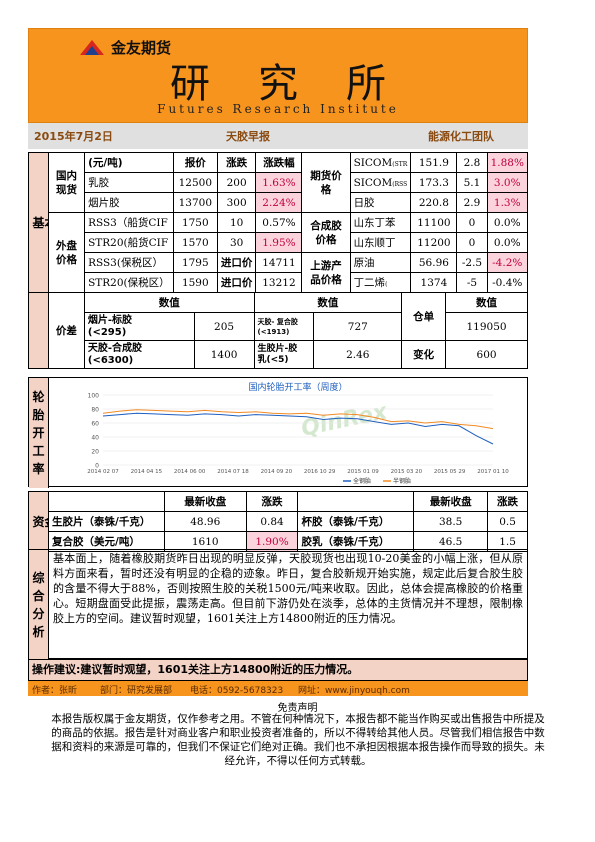 Image resolution: width=595 pixels, height=842 pixels. Describe the element at coordinates (451, 521) in the screenshot. I see `fund-close: 38.5` at that location.